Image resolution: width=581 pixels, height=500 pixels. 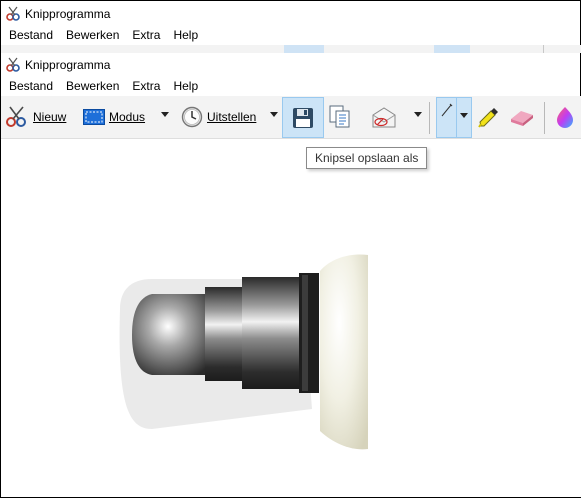 What do you see at coordinates (68, 65) in the screenshot?
I see `window-title: Knipprogramma` at bounding box center [68, 65].